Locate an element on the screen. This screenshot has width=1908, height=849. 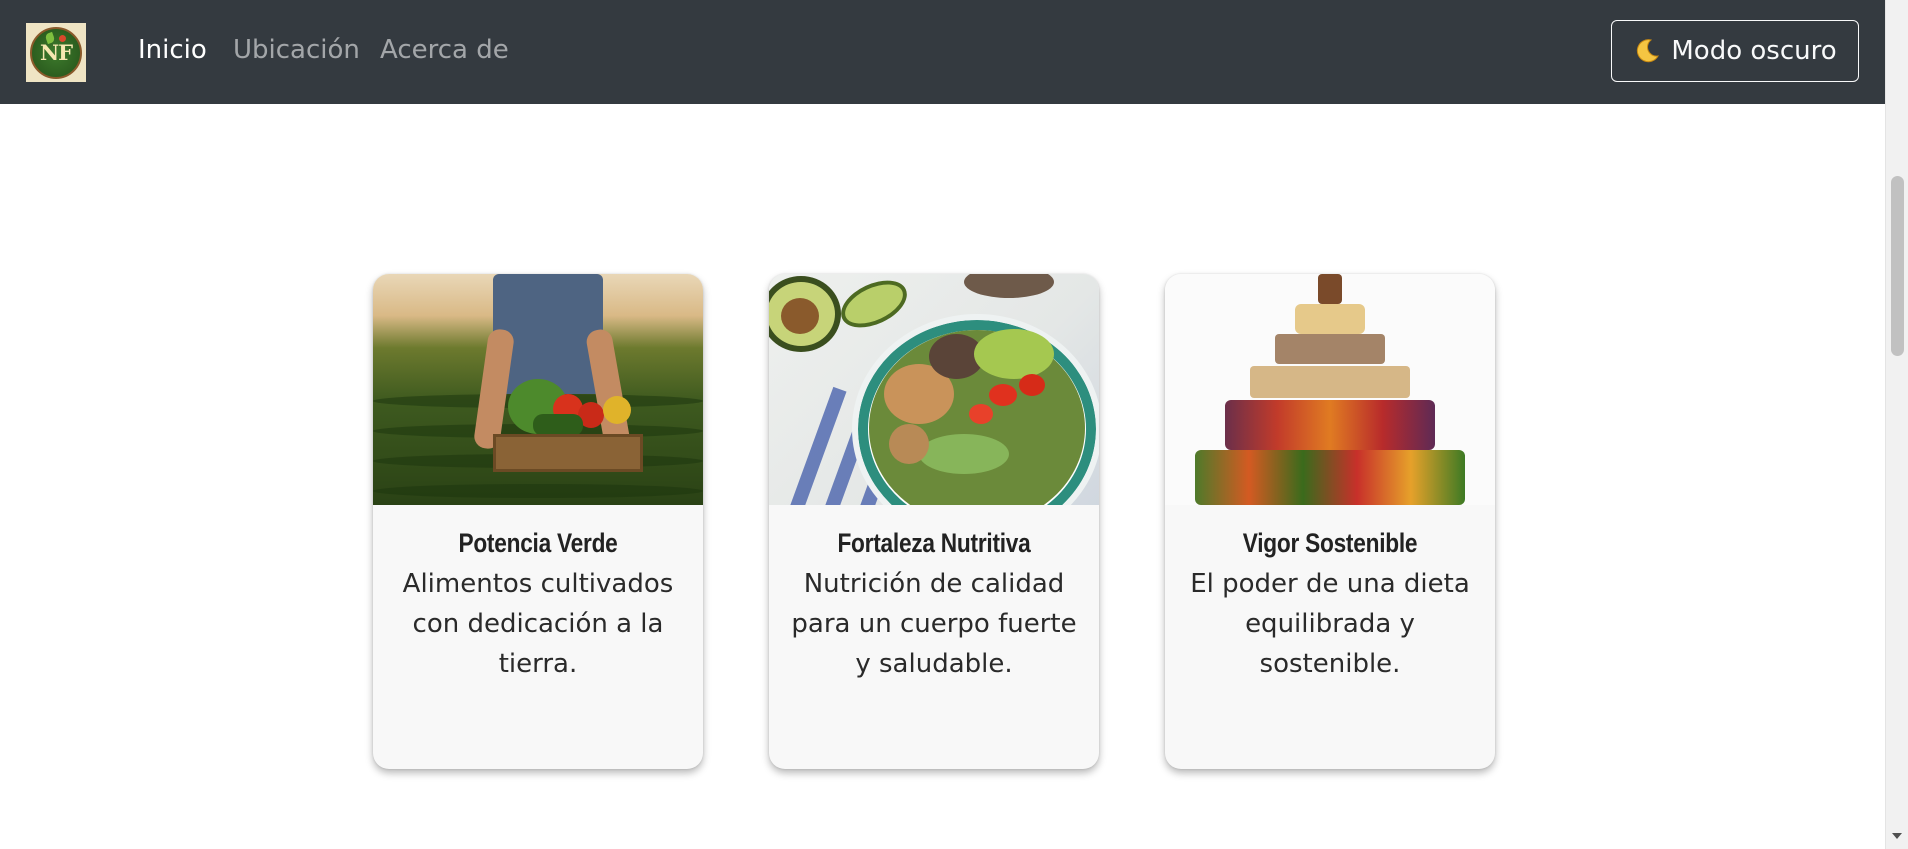
dark-mode-label: Modo oscuro is located at coordinates (1754, 51).